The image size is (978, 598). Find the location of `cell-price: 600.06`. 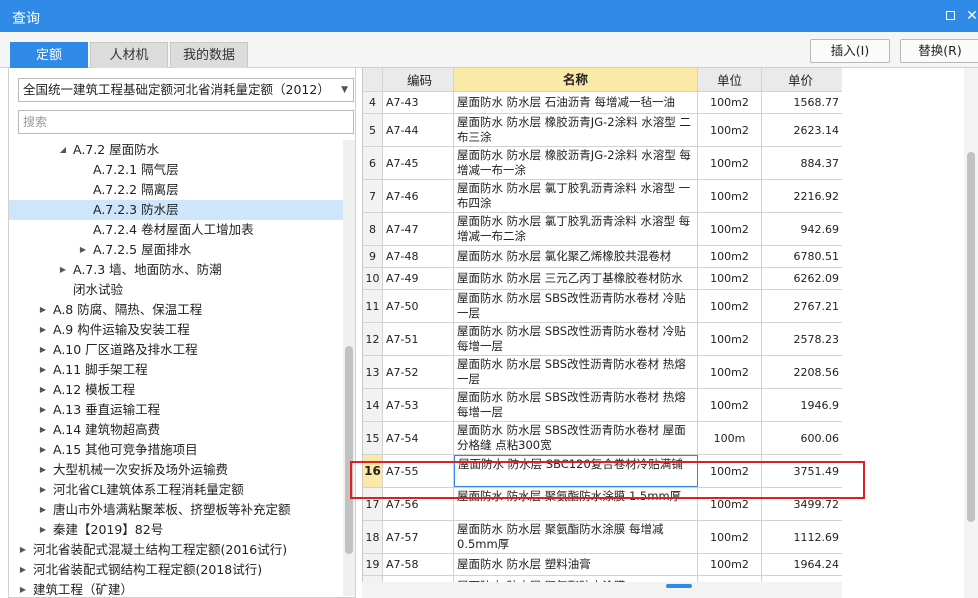

cell-price: 600.06 is located at coordinates (802, 438).